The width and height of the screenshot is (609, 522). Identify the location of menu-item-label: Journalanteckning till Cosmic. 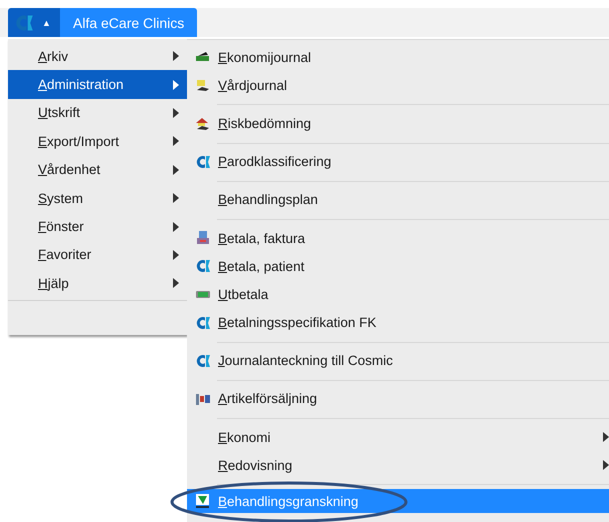
(306, 360).